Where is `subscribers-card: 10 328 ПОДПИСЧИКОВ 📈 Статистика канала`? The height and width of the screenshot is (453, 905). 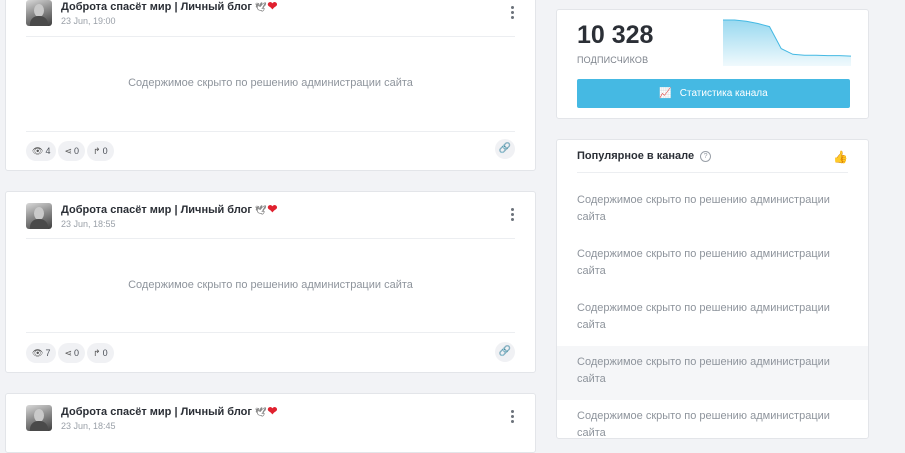 subscribers-card: 10 328 ПОДПИСЧИКОВ 📈 Статистика канала is located at coordinates (712, 64).